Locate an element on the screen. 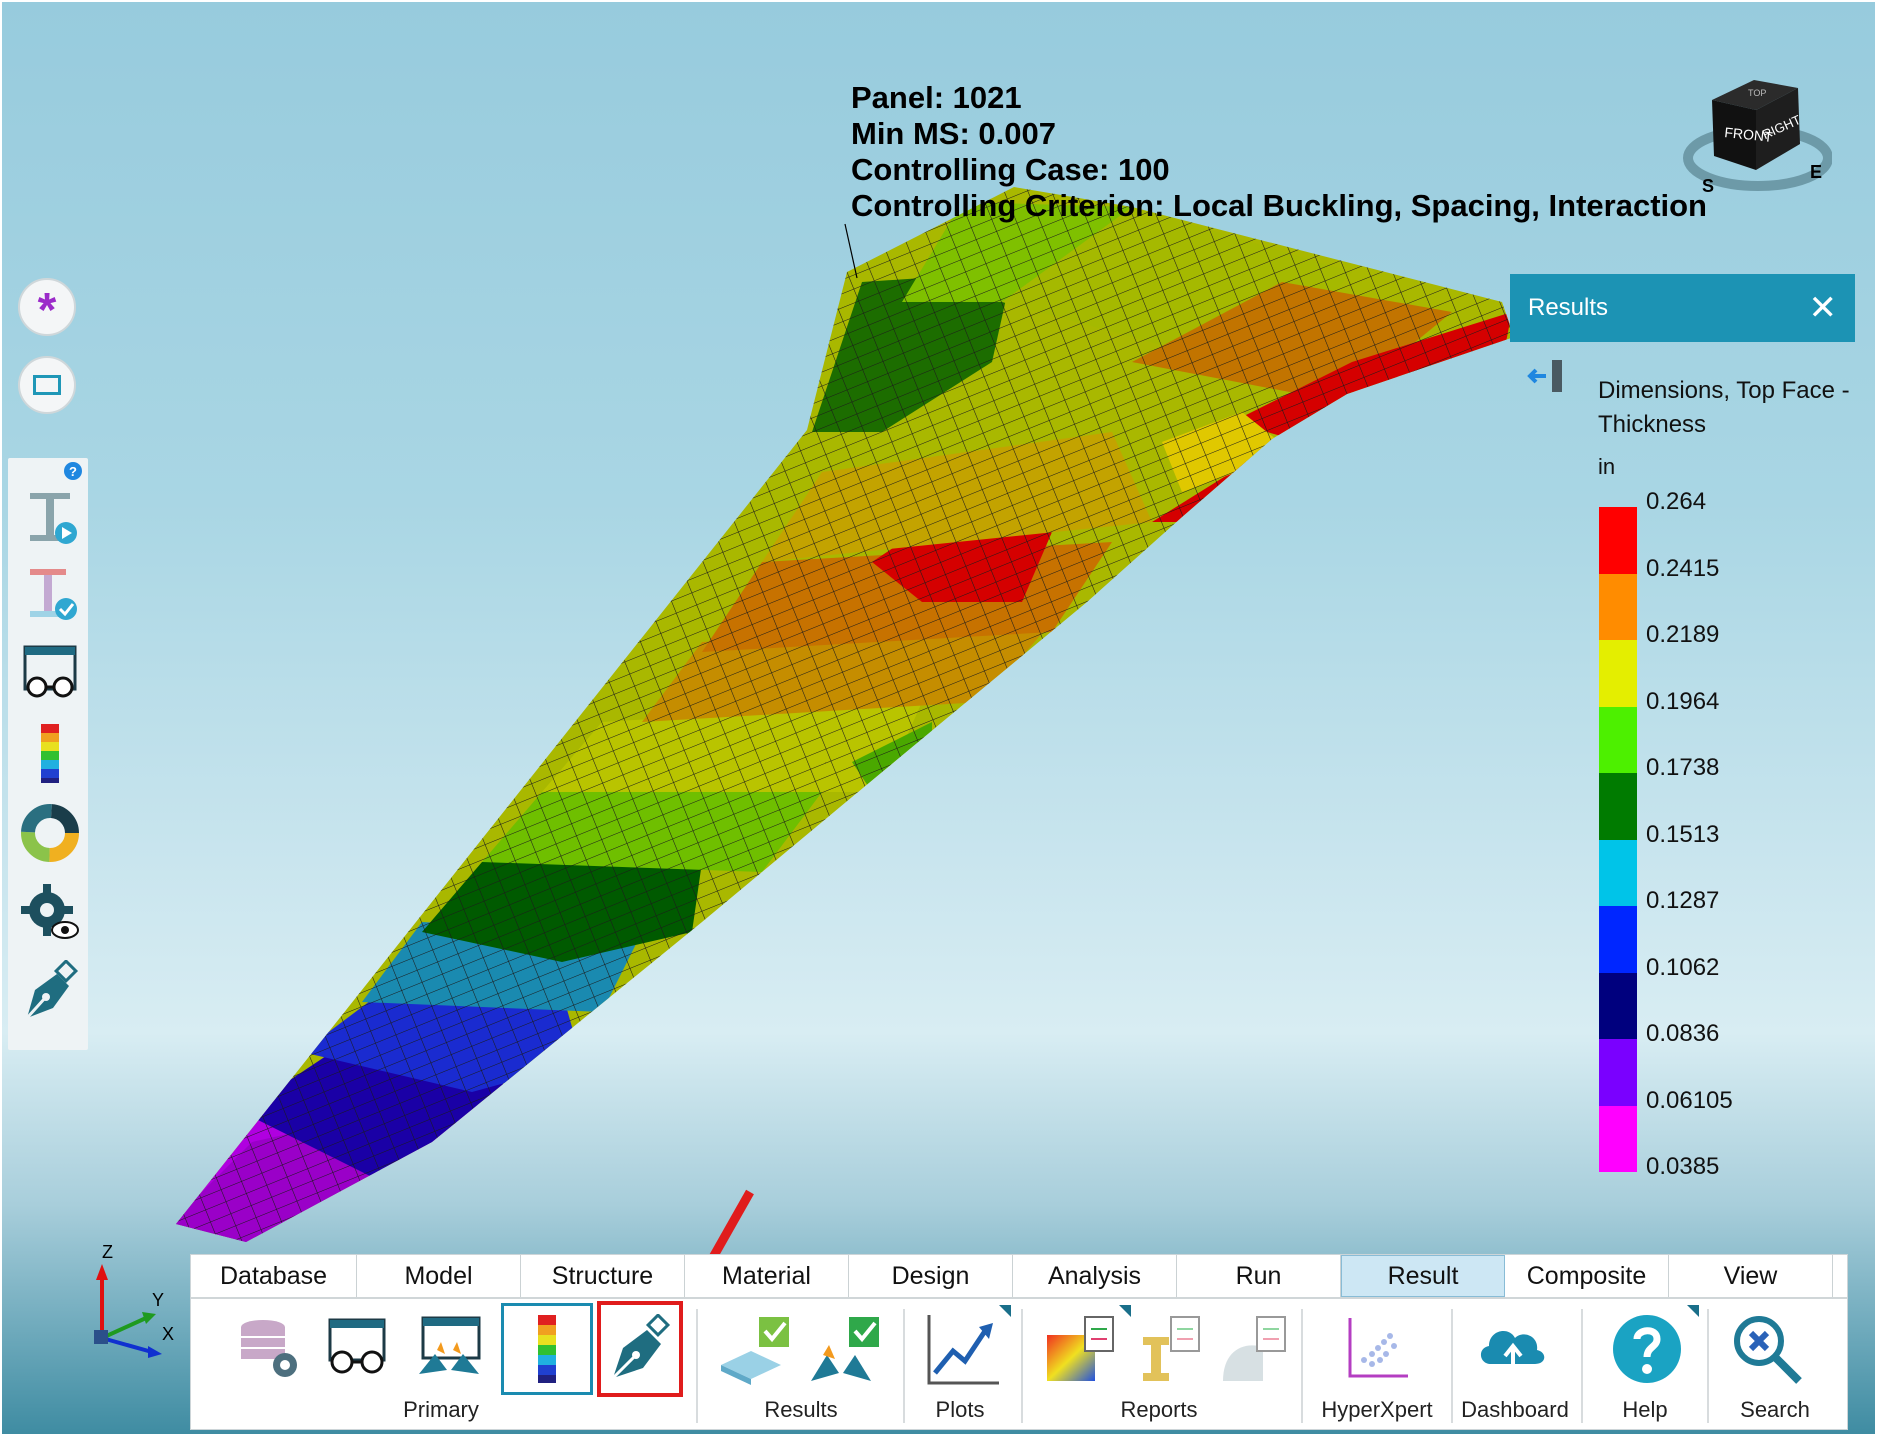  viewcube-e-label: E is located at coordinates (1816, 172).